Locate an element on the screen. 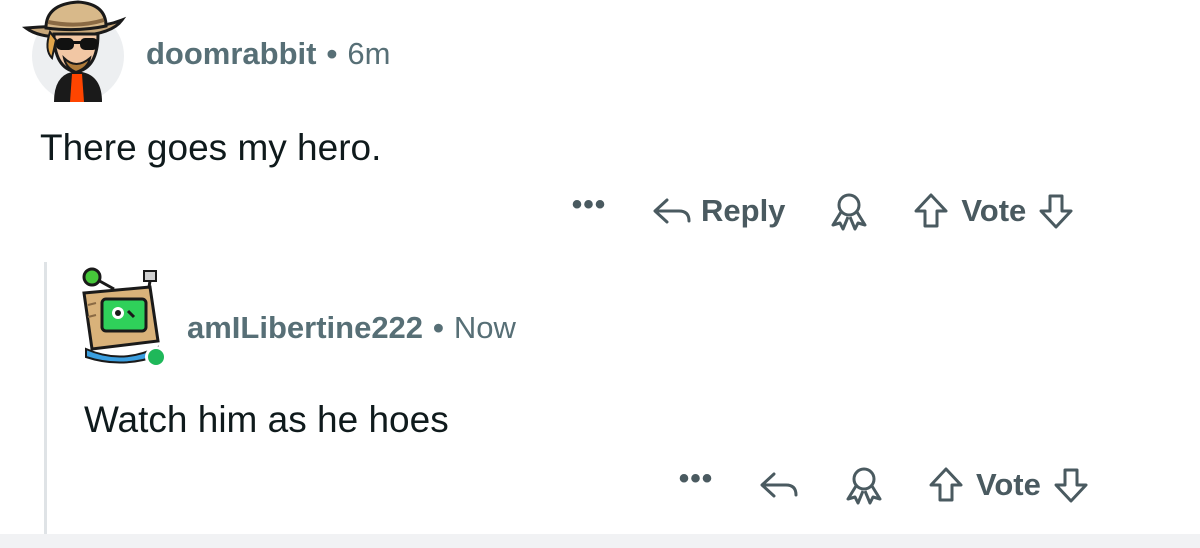 This screenshot has height=548, width=1200. timestamp: Now is located at coordinates (484, 327).